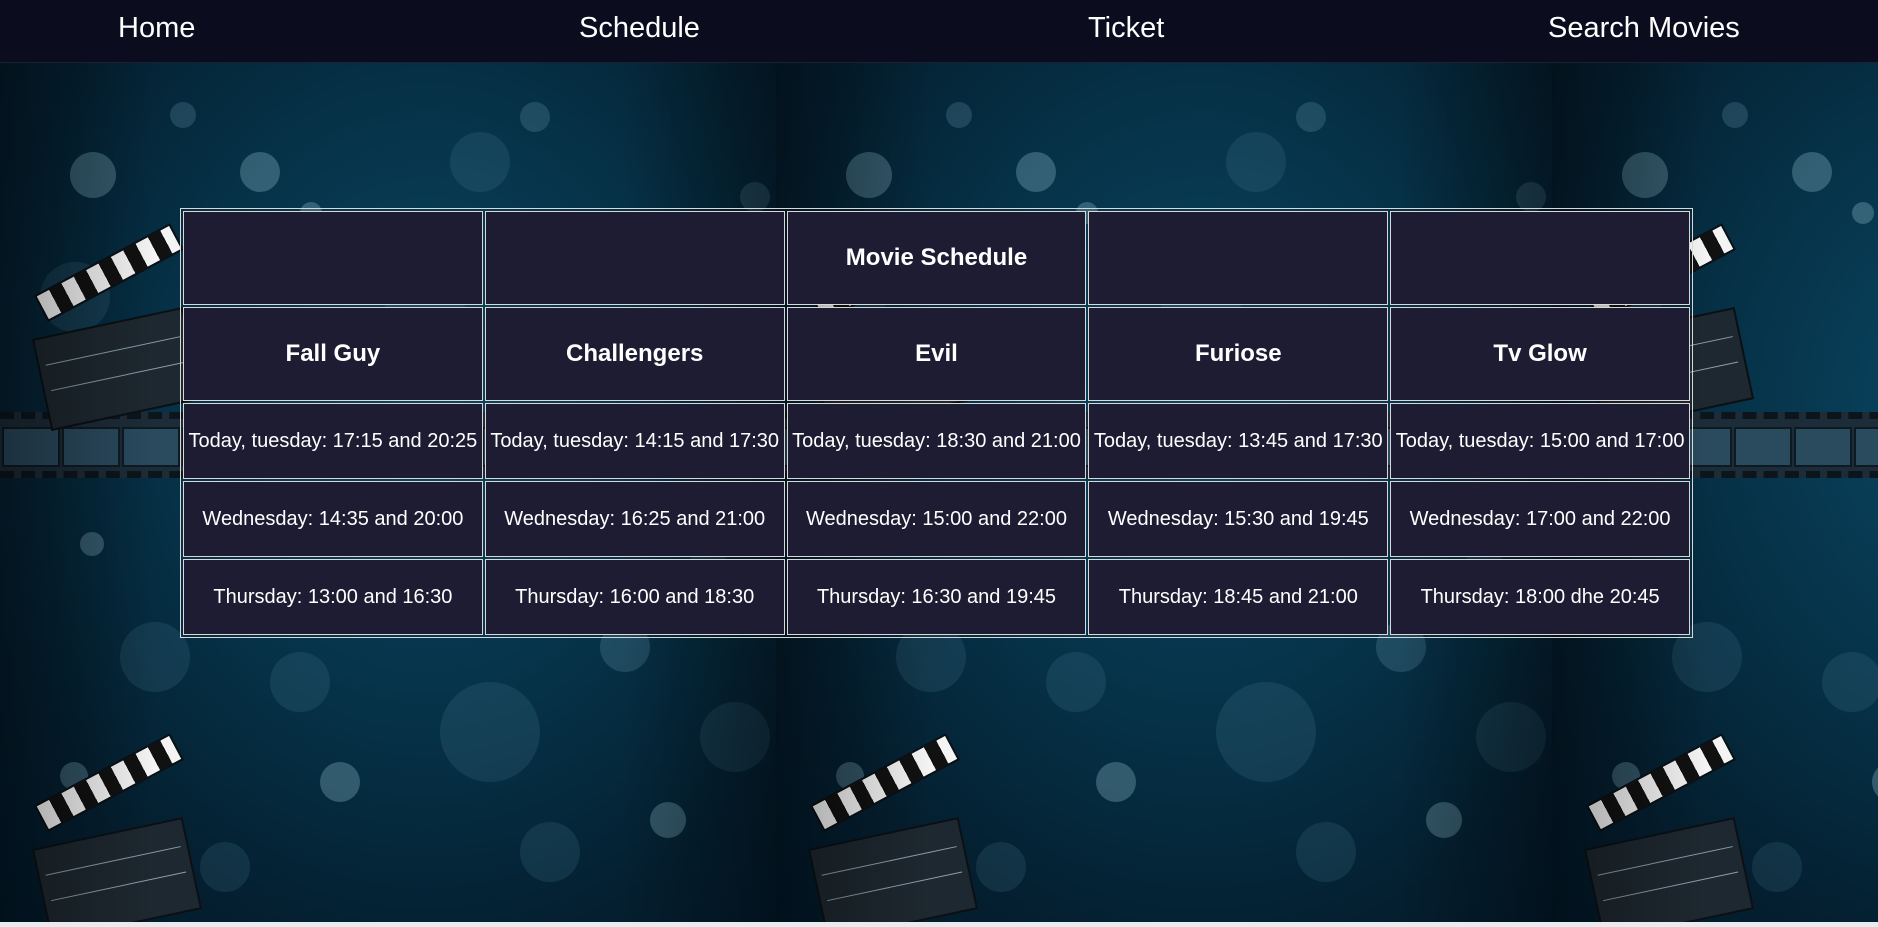 The height and width of the screenshot is (927, 1878). I want to click on top-navigation: Home Schedule Ticket Search Movies, so click(939, 31).